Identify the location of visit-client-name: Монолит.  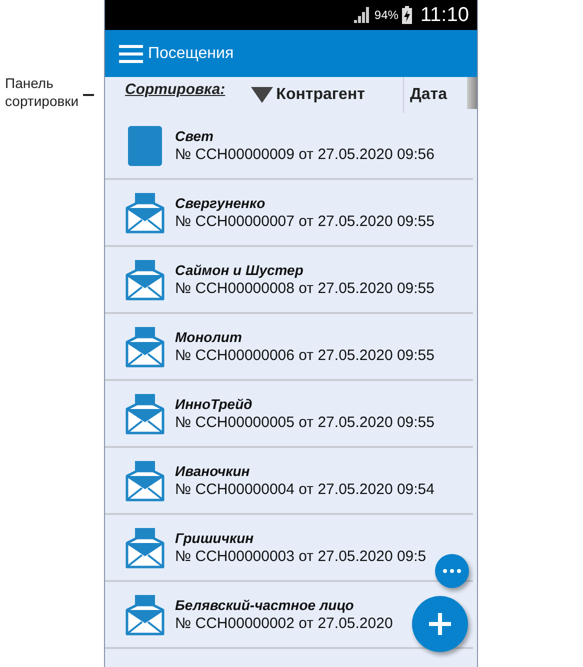
(209, 337).